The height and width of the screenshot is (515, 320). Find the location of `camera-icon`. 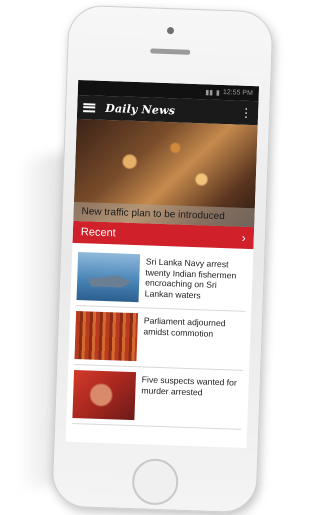

camera-icon is located at coordinates (170, 31).